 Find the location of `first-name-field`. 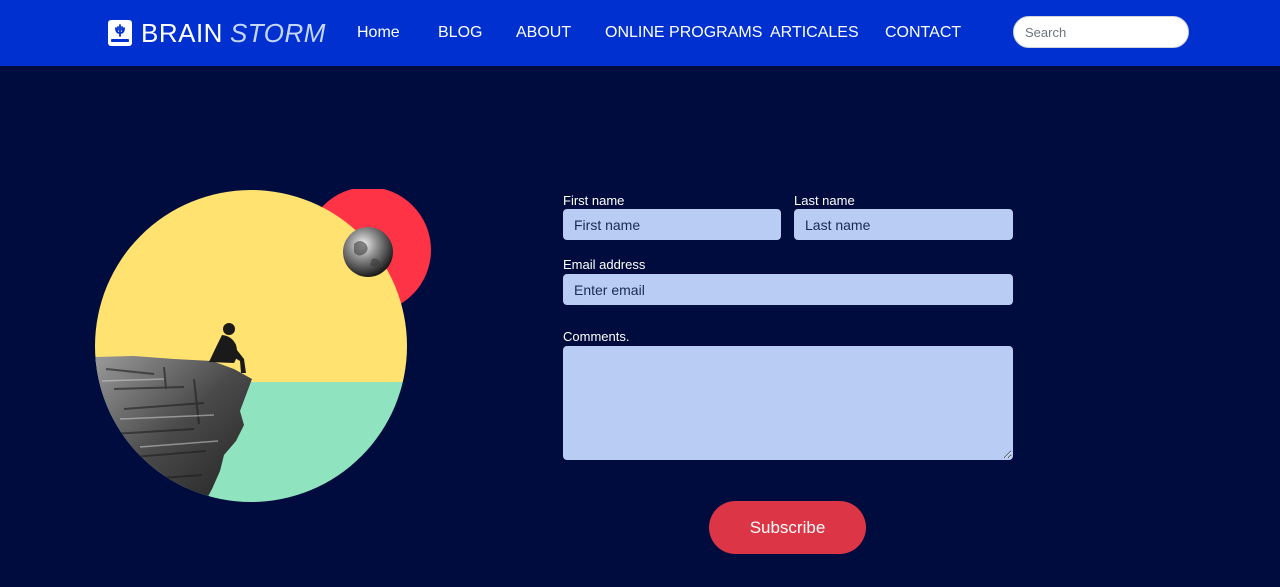

first-name-field is located at coordinates (672, 224).